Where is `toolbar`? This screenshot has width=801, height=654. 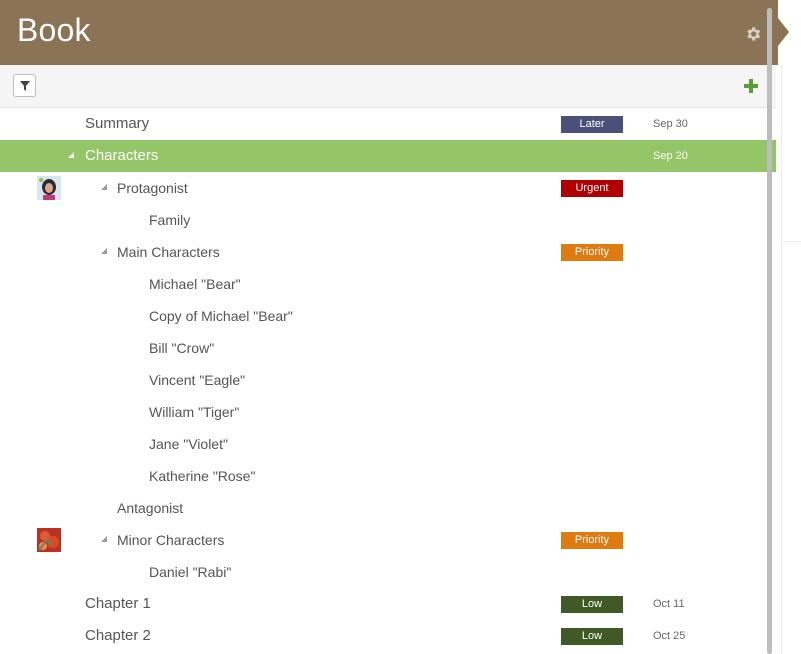 toolbar is located at coordinates (388, 86).